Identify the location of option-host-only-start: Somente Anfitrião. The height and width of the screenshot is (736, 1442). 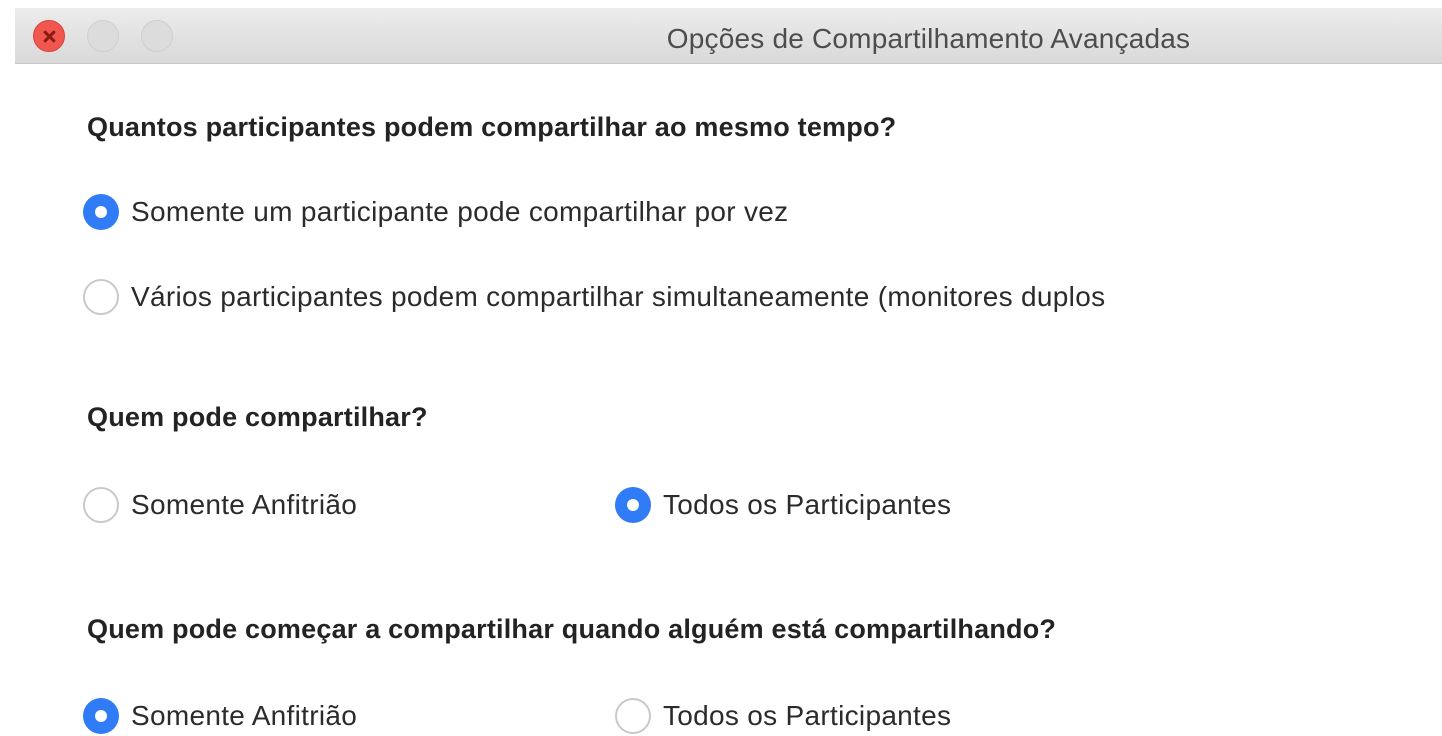
(220, 716).